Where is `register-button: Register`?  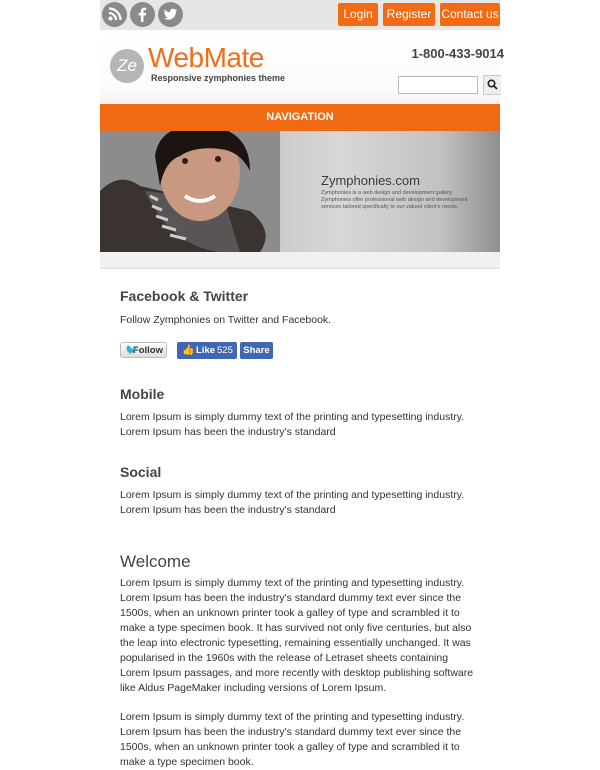 register-button: Register is located at coordinates (409, 14).